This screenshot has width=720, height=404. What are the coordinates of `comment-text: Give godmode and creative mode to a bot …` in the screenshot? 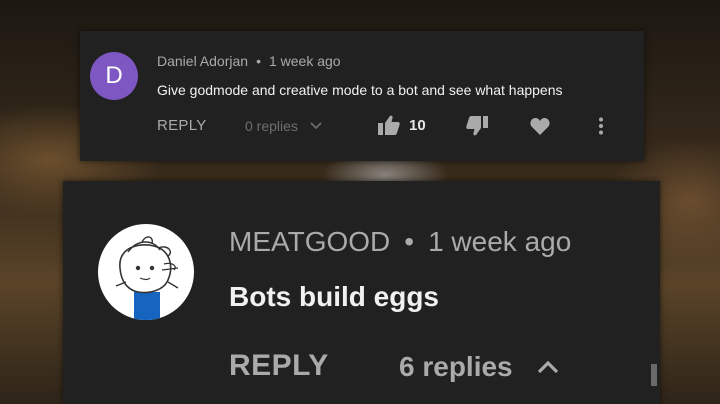 It's located at (360, 90).